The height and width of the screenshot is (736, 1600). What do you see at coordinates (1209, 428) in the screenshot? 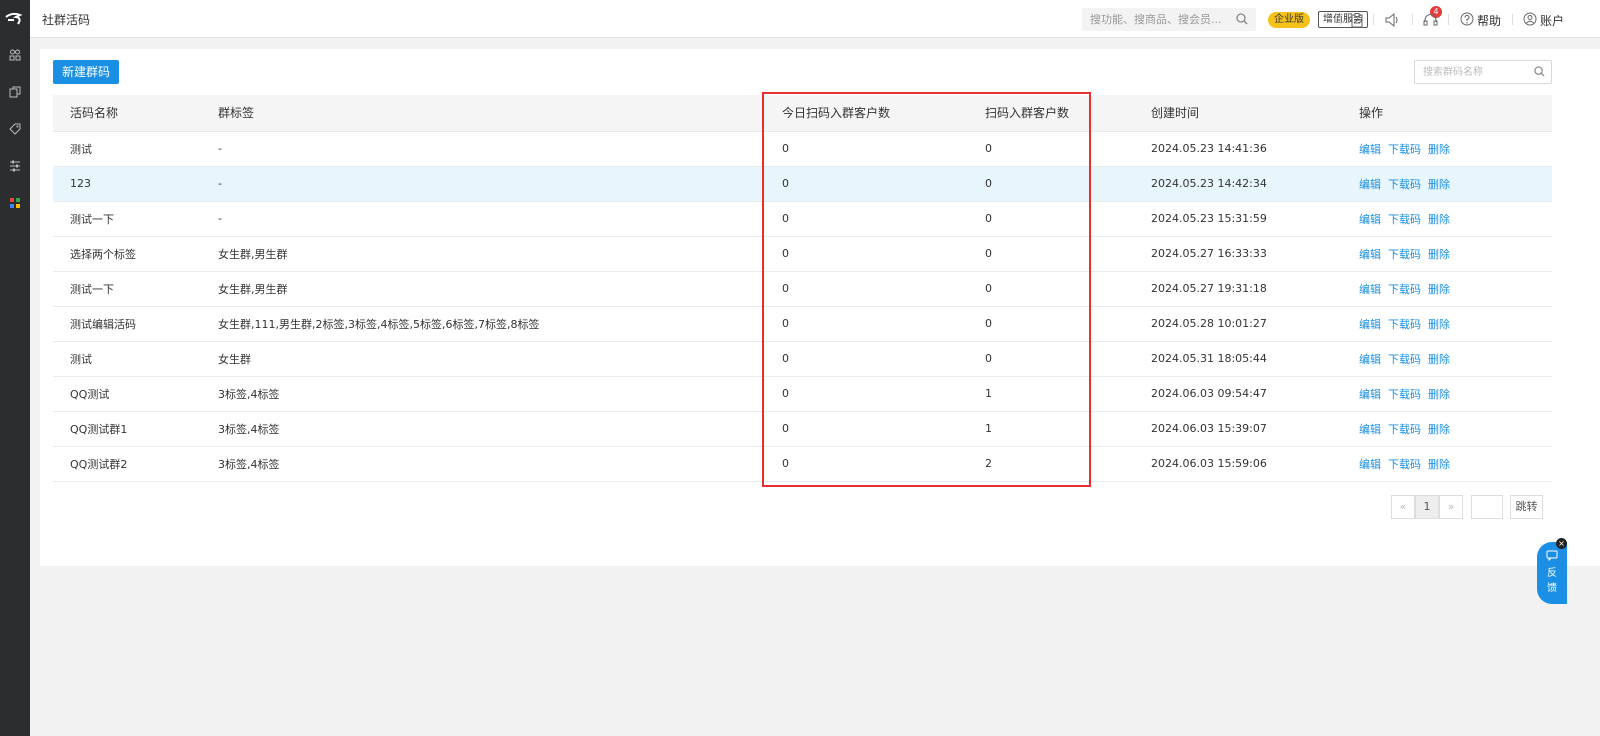
I see `cell-created: 2024.06.03 15:39:07` at bounding box center [1209, 428].